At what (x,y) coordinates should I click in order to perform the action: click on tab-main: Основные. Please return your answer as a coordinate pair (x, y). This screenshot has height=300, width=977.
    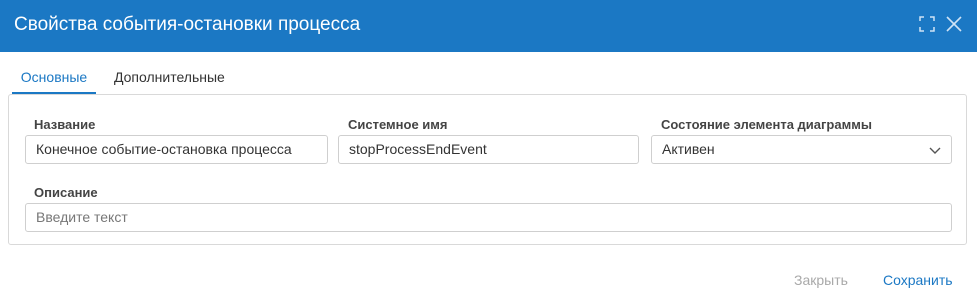
    Looking at the image, I should click on (54, 80).